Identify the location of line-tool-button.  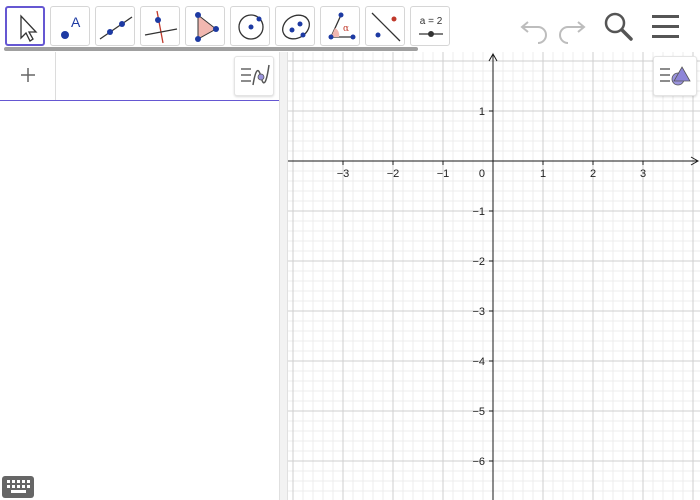
(115, 26).